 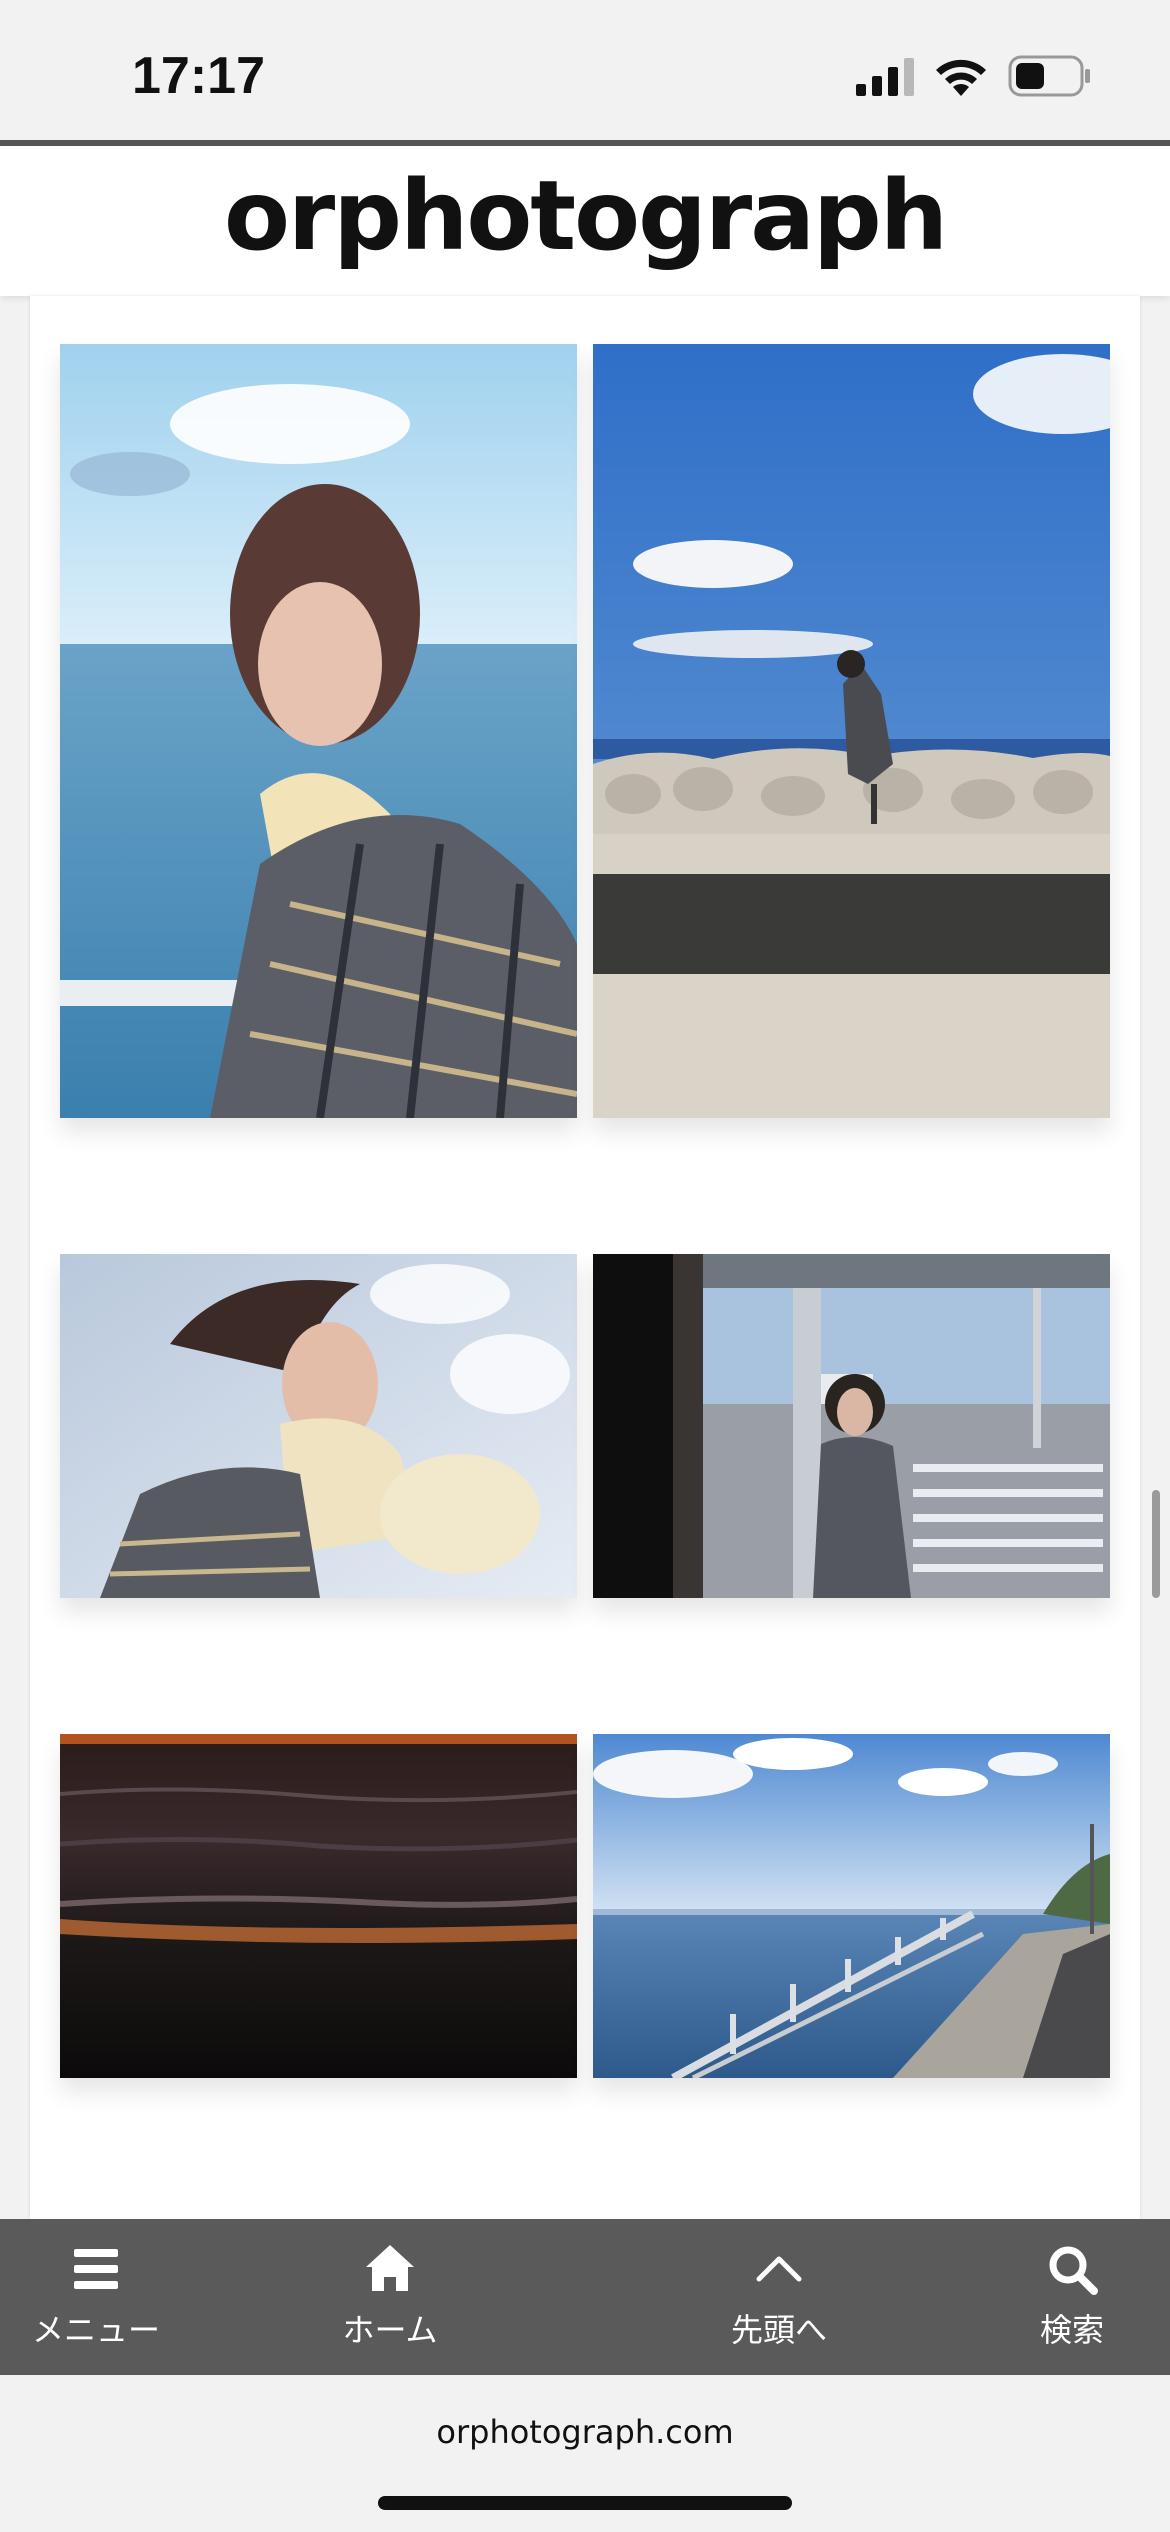 What do you see at coordinates (318, 731) in the screenshot?
I see `photo-woman-smiling-by-sea` at bounding box center [318, 731].